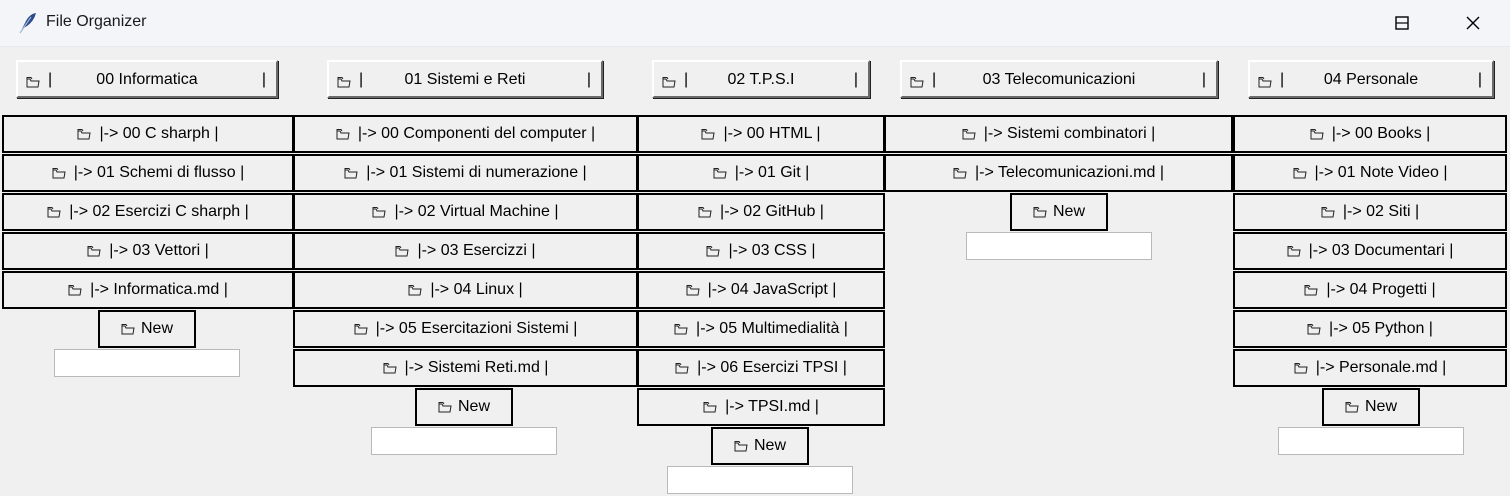 The height and width of the screenshot is (496, 1510). Describe the element at coordinates (1473, 23) in the screenshot. I see `close-button` at that location.